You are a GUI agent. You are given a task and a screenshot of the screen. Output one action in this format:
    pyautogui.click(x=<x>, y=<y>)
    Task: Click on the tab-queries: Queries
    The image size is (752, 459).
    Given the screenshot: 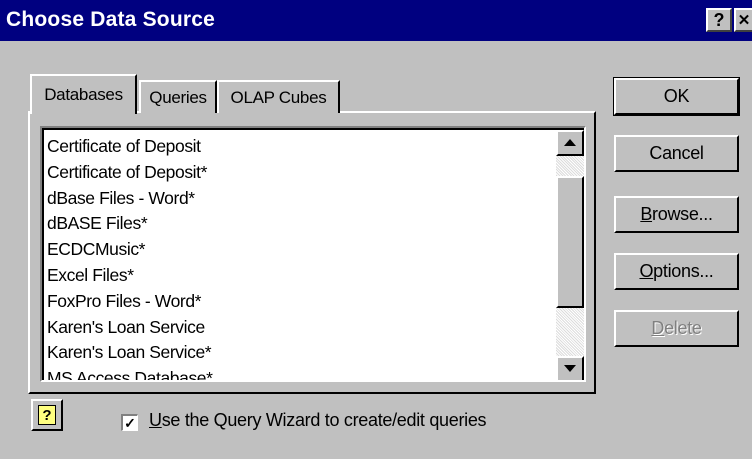 What is the action you would take?
    pyautogui.click(x=178, y=96)
    